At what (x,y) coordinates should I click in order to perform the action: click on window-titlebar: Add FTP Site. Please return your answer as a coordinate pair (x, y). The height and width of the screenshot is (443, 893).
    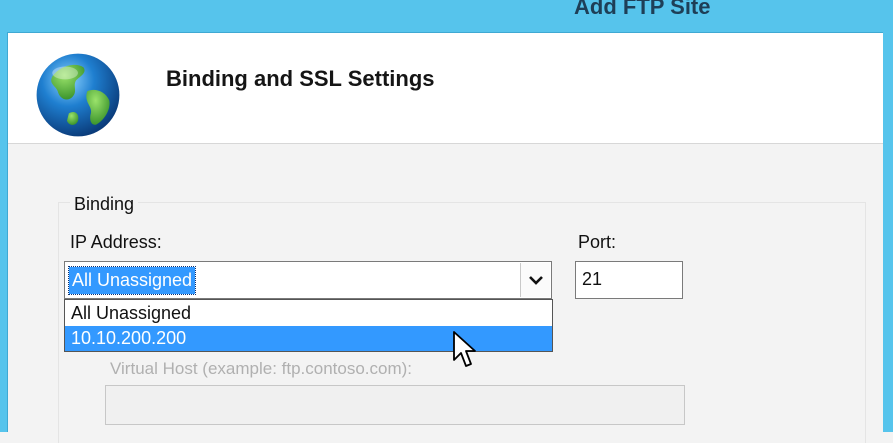
    Looking at the image, I should click on (446, 16).